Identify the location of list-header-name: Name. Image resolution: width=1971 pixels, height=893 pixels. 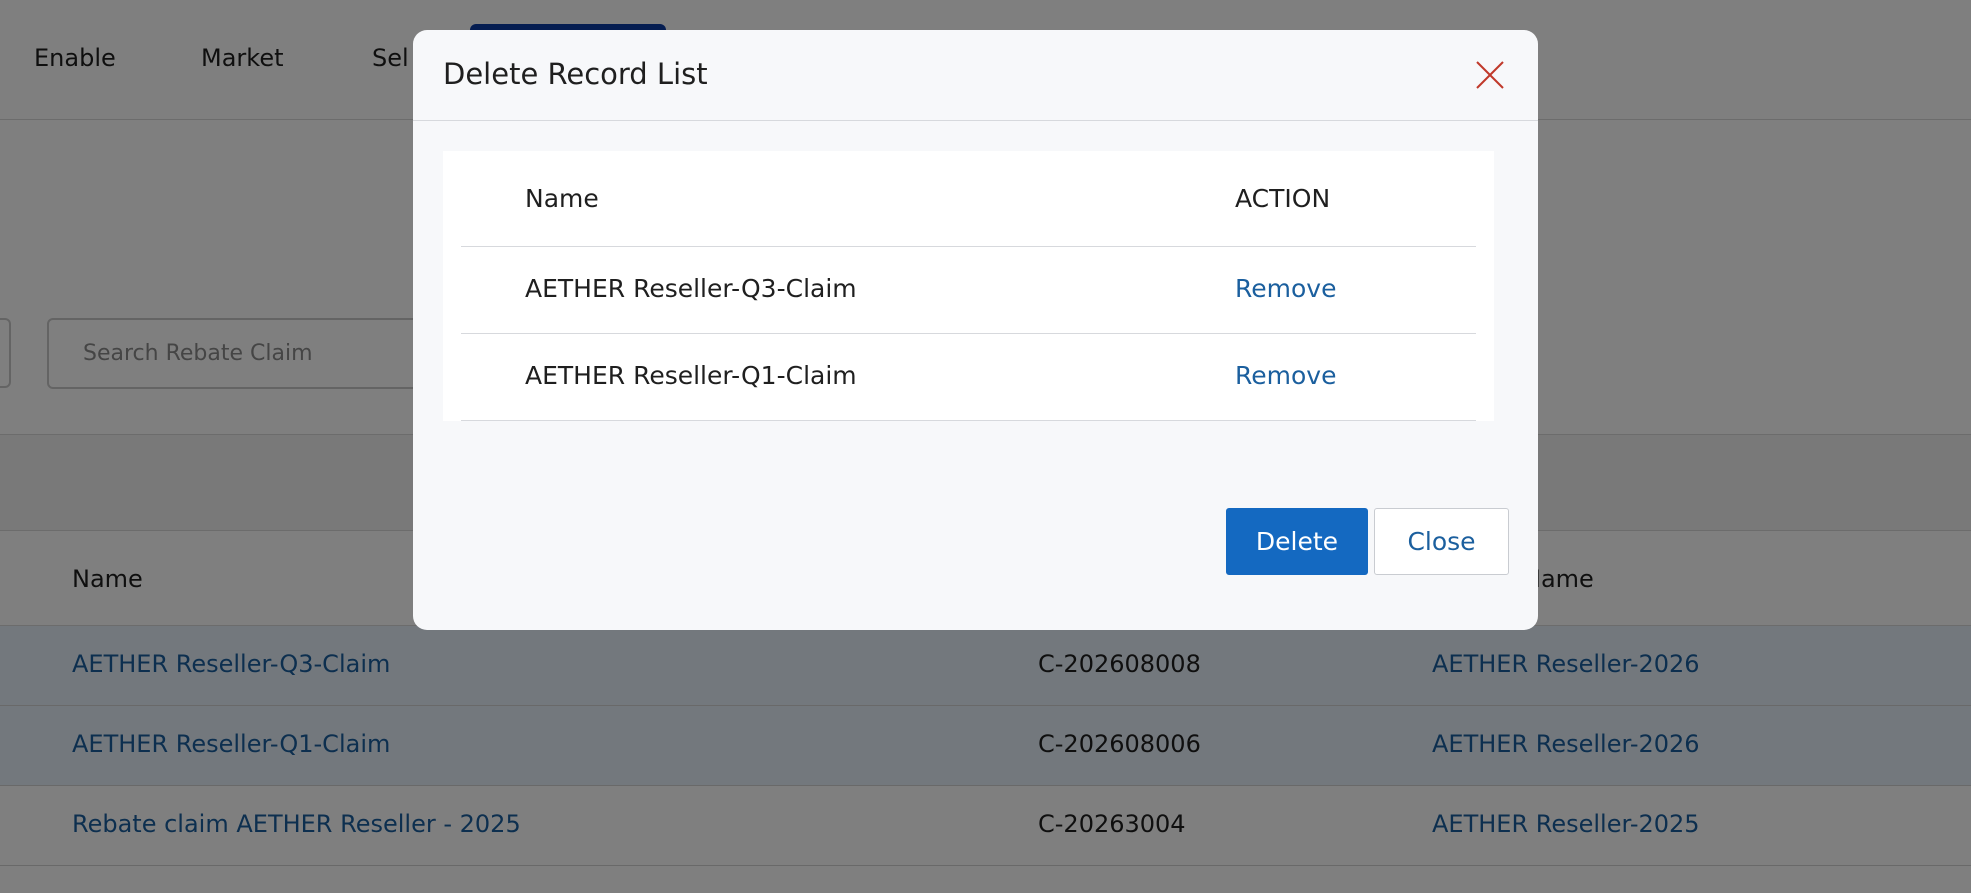
(562, 198).